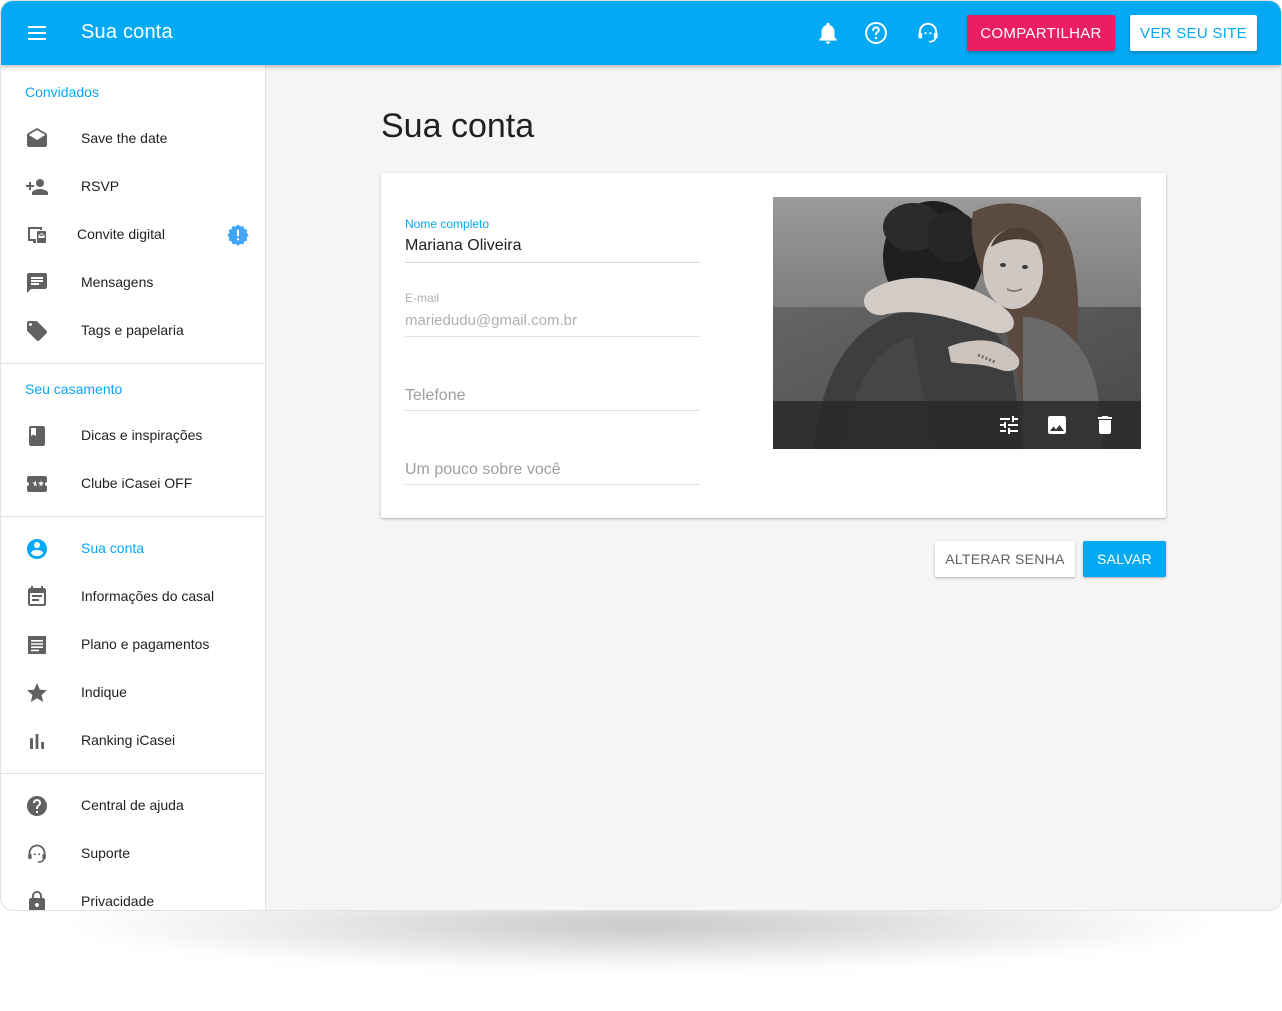  Describe the element at coordinates (62, 92) in the screenshot. I see `section-title-convidados: Convidados` at that location.